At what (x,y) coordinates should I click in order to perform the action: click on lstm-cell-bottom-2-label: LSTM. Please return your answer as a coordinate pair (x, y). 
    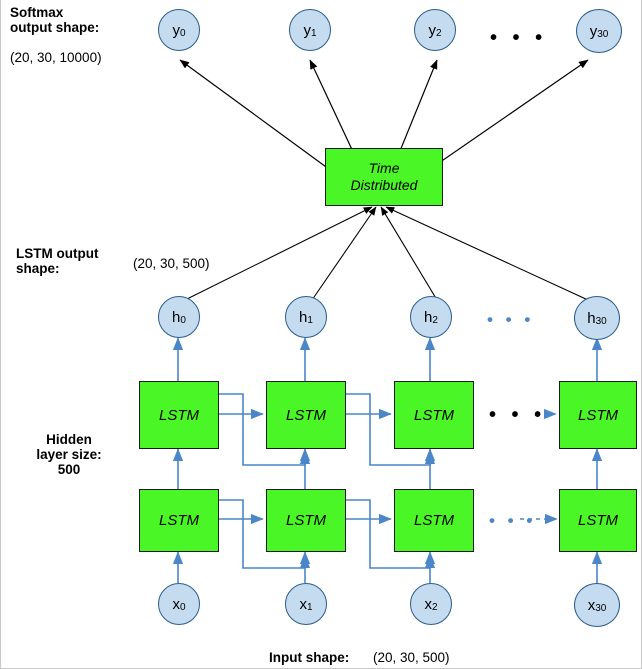
    Looking at the image, I should click on (433, 520).